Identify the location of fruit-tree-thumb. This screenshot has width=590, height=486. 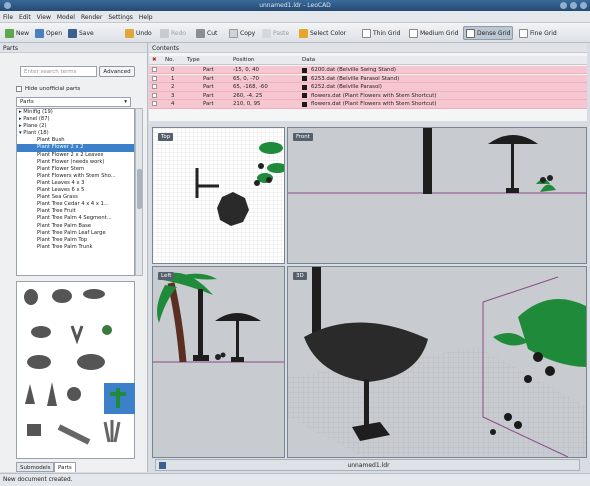
(74, 394).